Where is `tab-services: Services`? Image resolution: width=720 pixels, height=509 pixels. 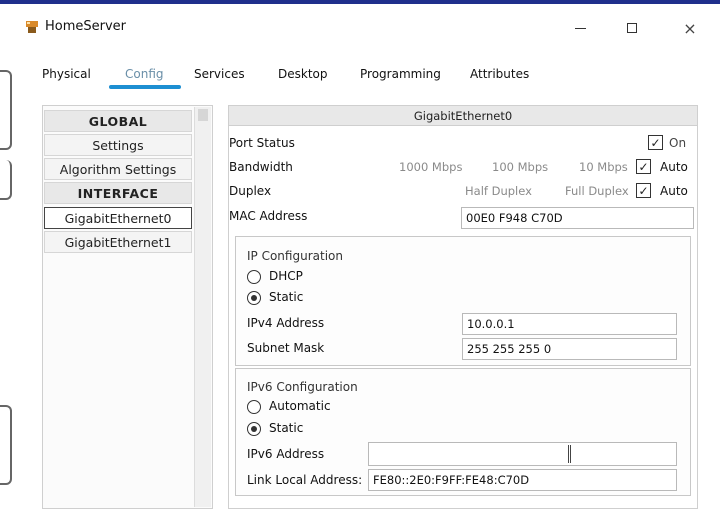 tab-services: Services is located at coordinates (219, 74).